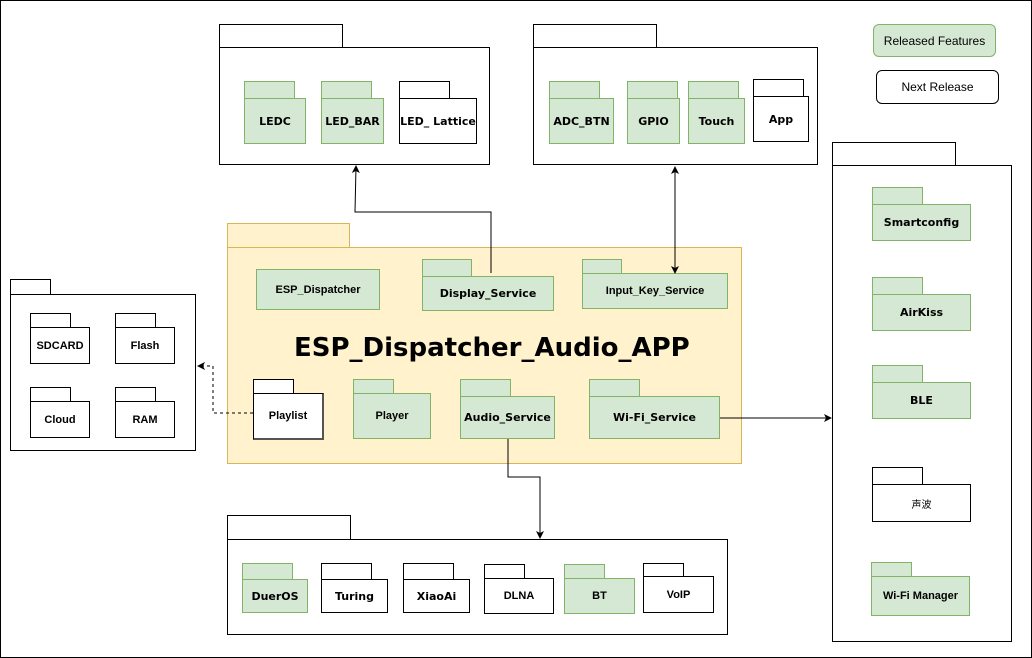  Describe the element at coordinates (421, 219) in the screenshot. I see `connector-display-to-drivers` at that location.